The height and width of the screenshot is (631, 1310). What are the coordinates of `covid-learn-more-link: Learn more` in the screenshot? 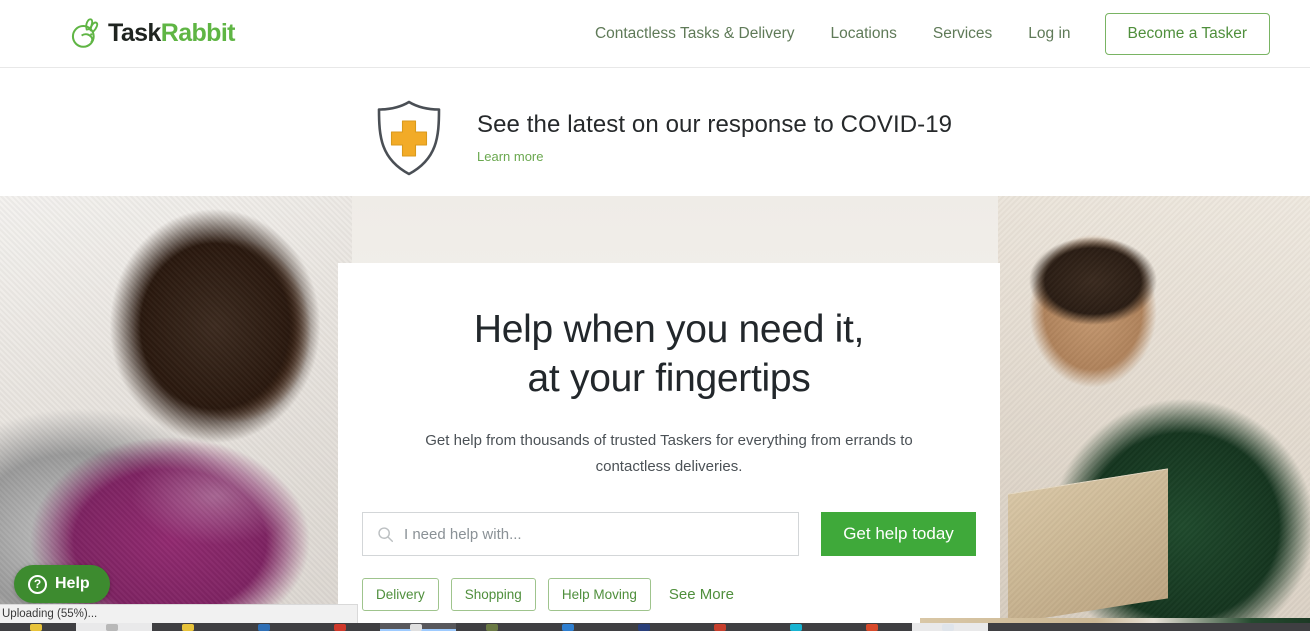 It's located at (510, 156).